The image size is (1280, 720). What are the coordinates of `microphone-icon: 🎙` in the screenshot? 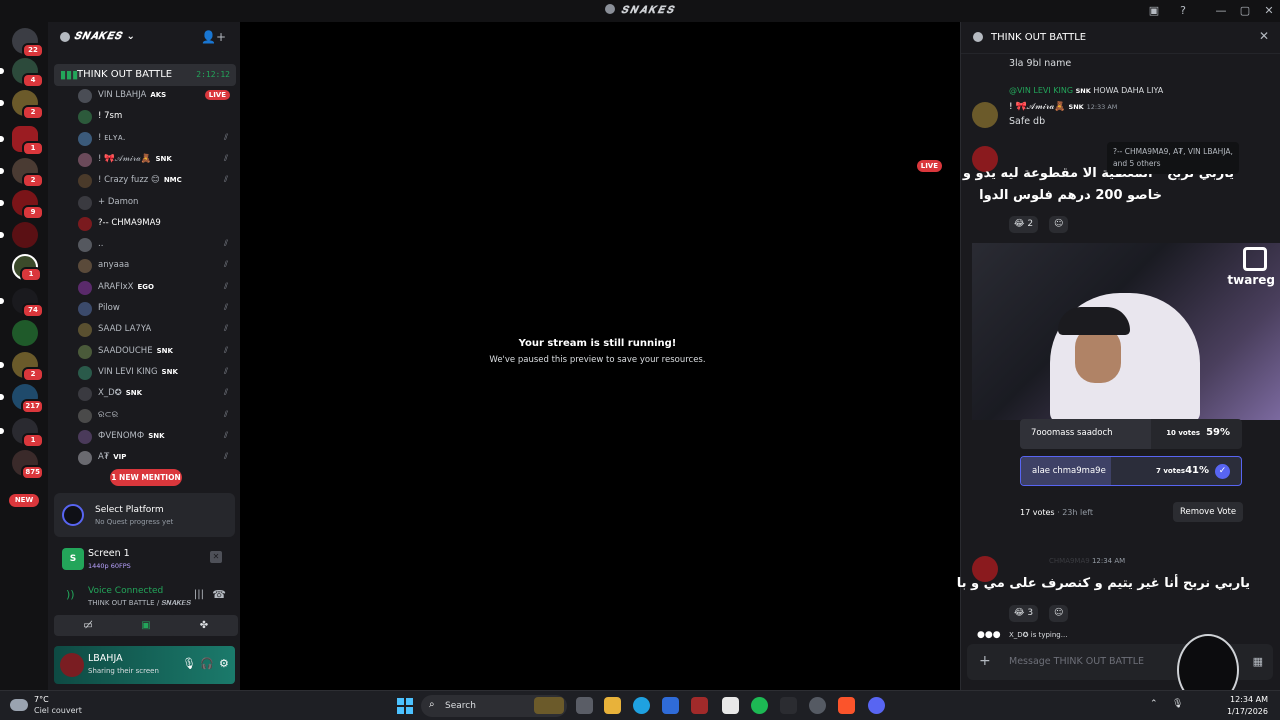 It's located at (189, 663).